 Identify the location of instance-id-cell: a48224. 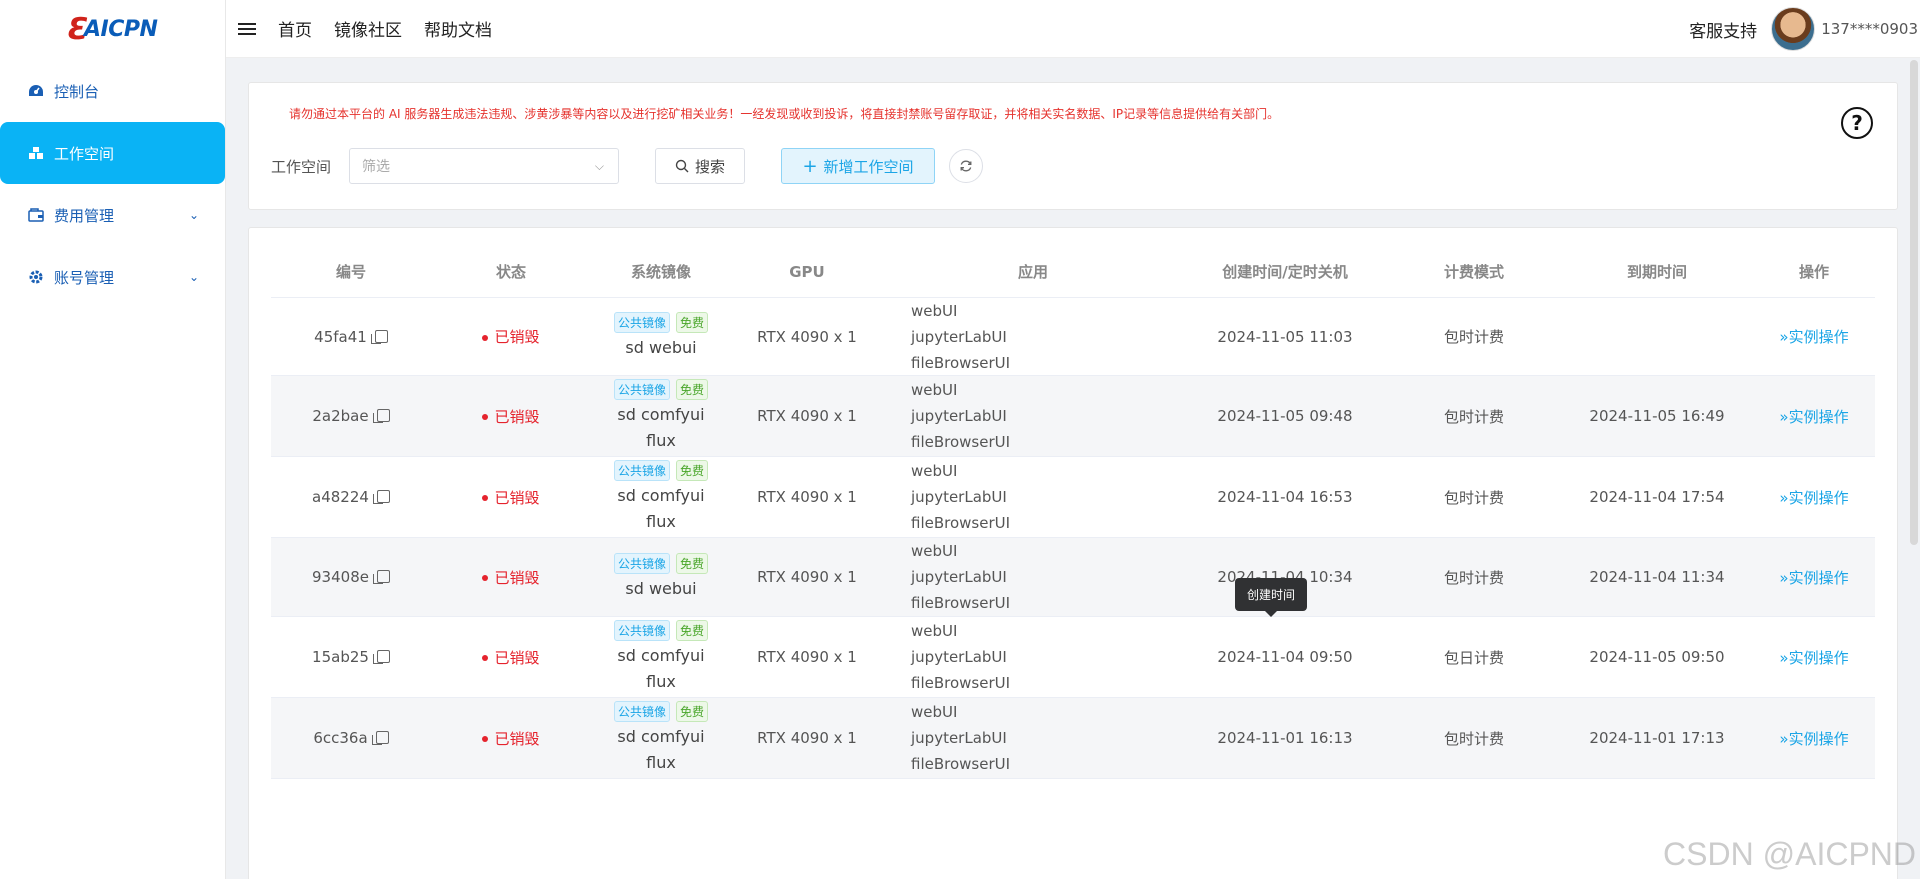
(351, 497).